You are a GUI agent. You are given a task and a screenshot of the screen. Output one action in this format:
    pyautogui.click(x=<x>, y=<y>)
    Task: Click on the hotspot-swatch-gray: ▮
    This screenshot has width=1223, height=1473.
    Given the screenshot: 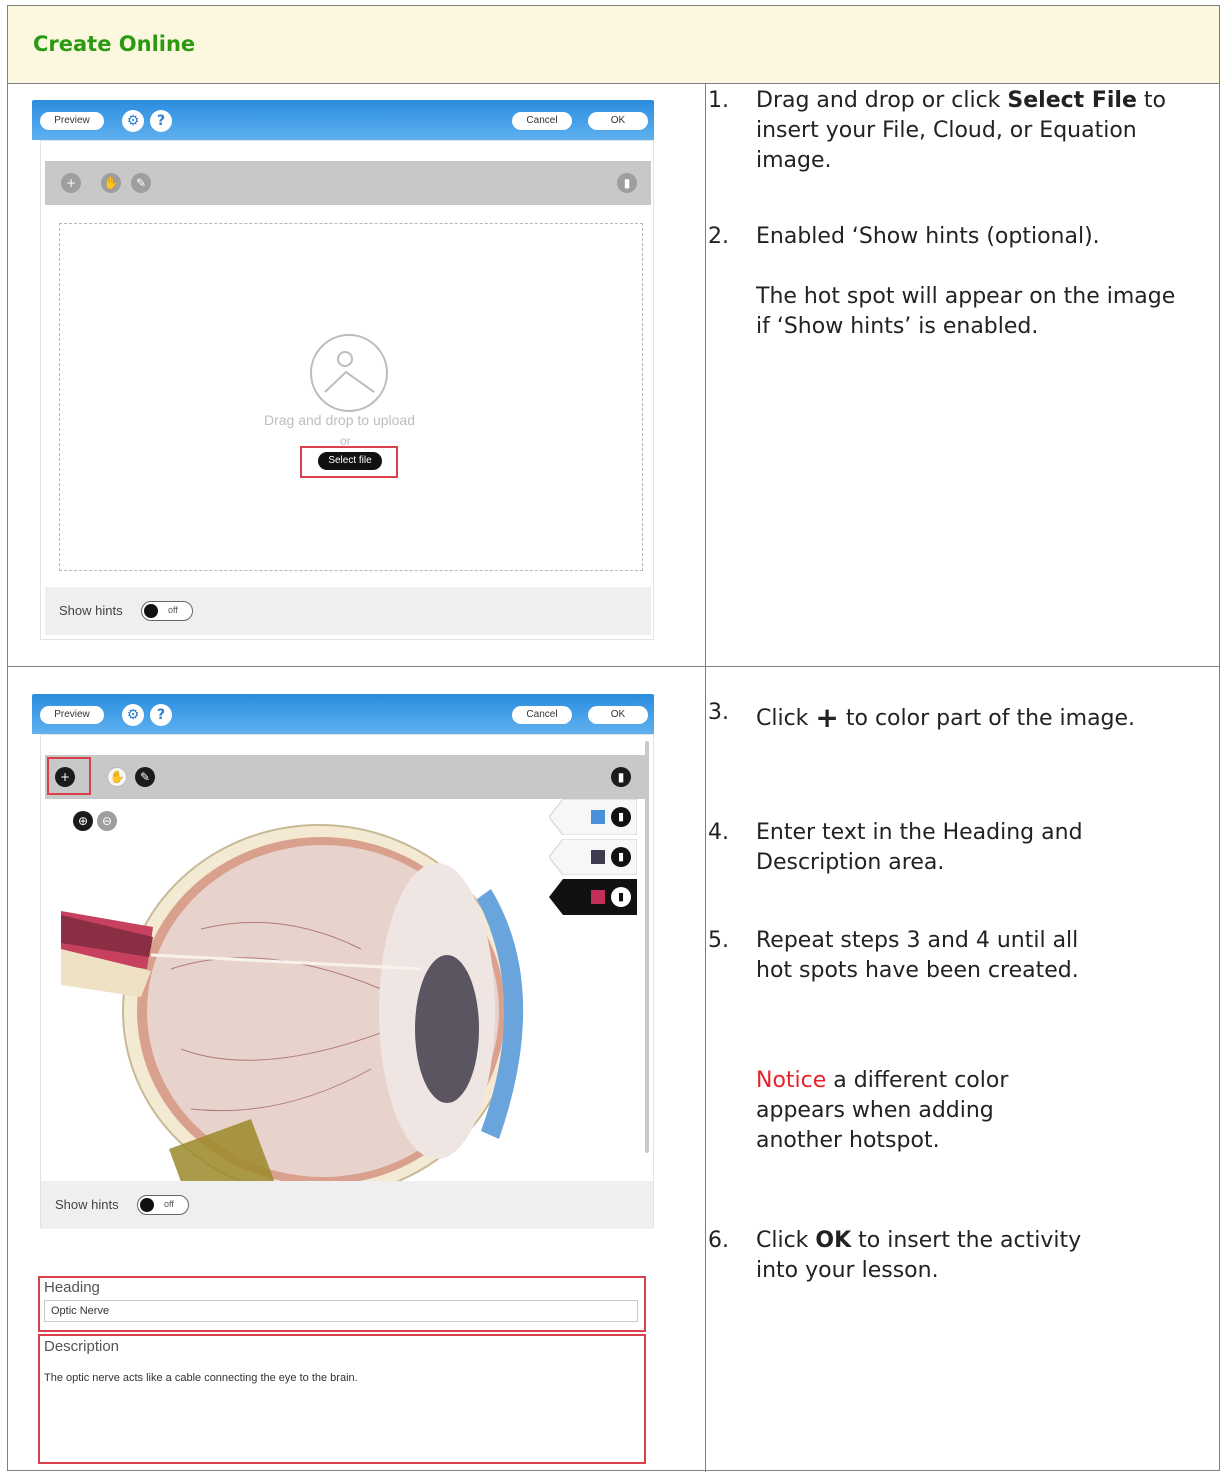 What is the action you would take?
    pyautogui.click(x=593, y=857)
    